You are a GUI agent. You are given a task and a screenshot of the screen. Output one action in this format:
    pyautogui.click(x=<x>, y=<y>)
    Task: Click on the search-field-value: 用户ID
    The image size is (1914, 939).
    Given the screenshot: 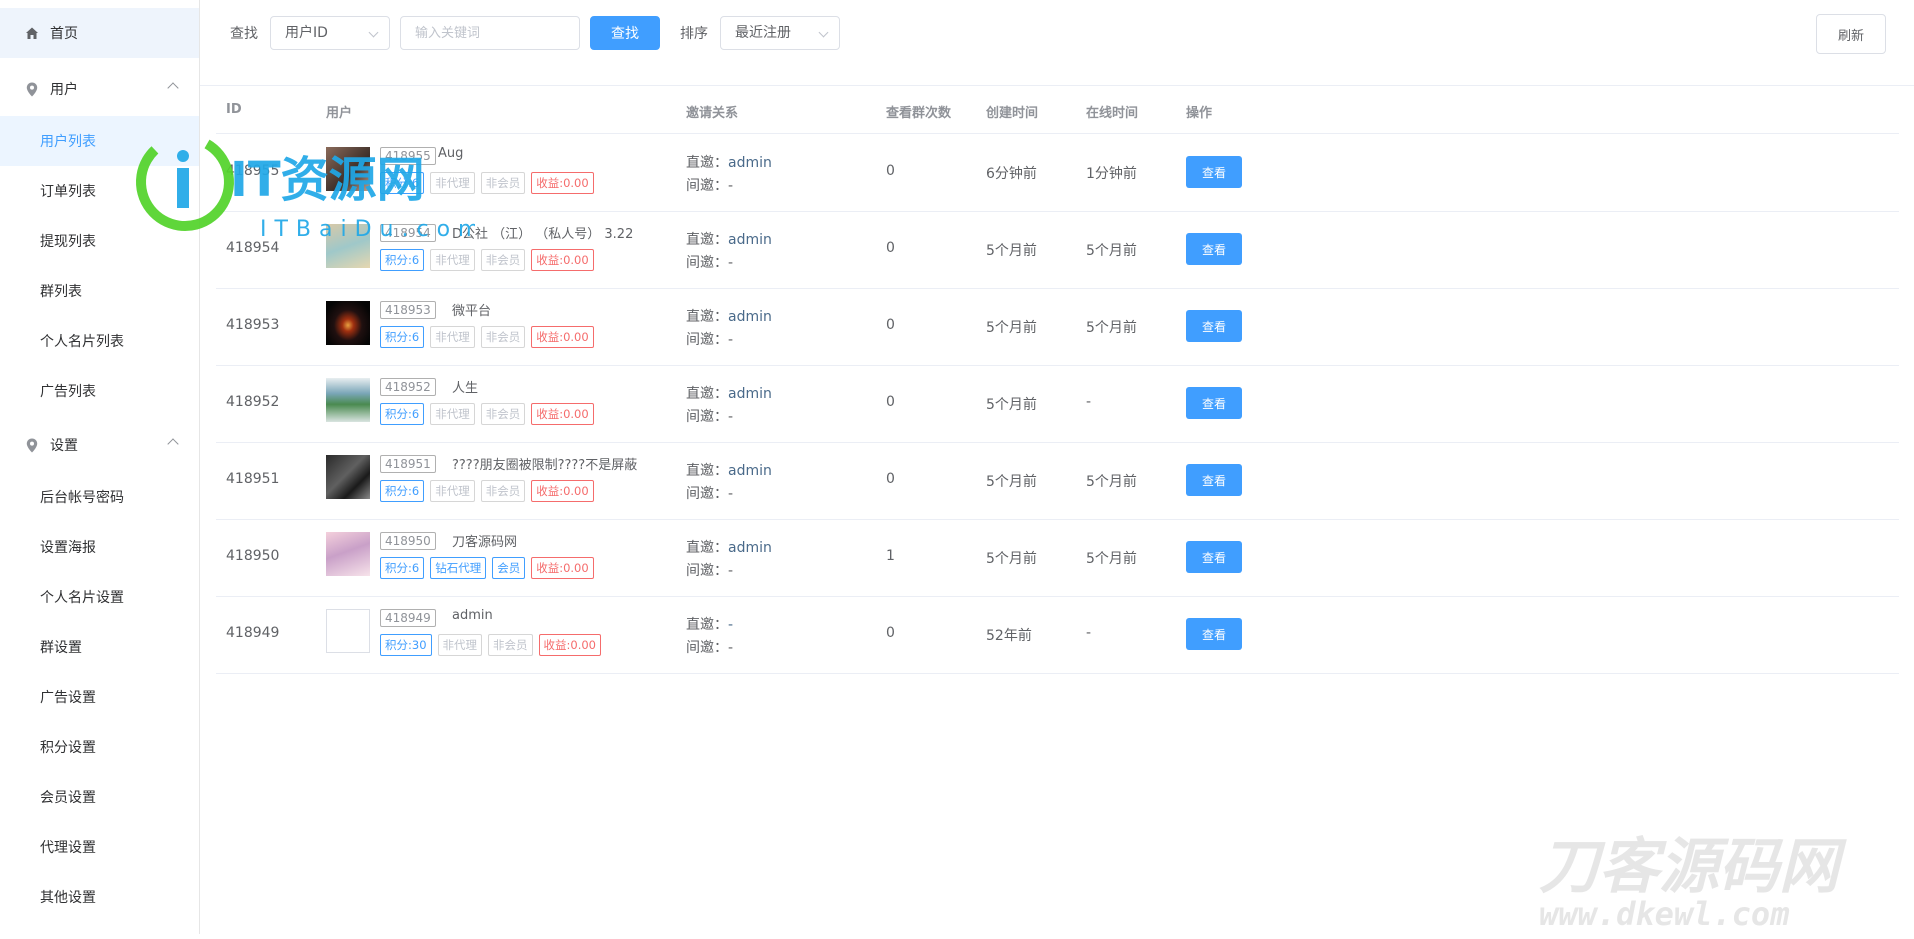 What is the action you would take?
    pyautogui.click(x=306, y=33)
    